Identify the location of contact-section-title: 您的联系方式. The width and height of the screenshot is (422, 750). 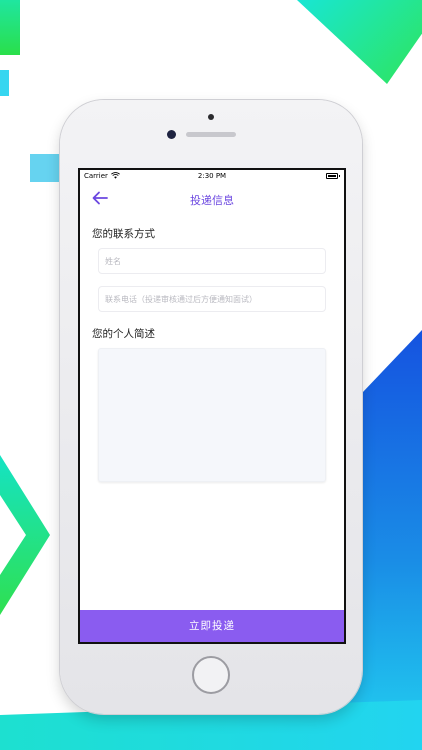
(123, 234).